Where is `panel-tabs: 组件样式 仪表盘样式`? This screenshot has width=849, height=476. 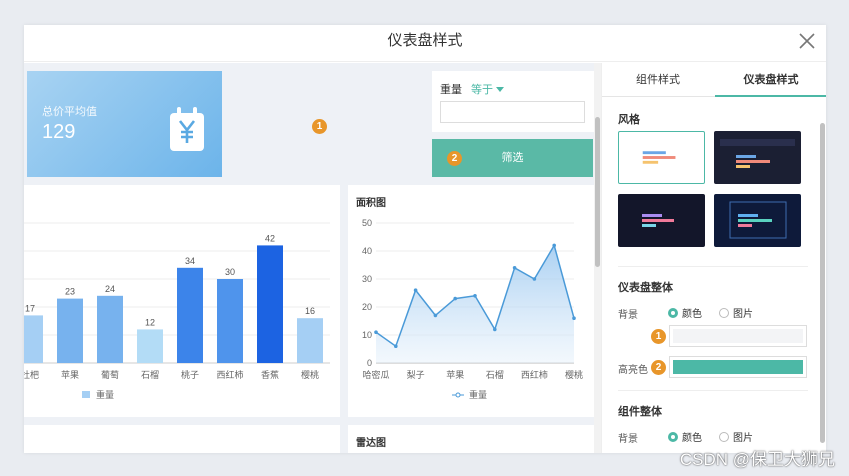
panel-tabs: 组件样式 仪表盘样式 is located at coordinates (714, 80).